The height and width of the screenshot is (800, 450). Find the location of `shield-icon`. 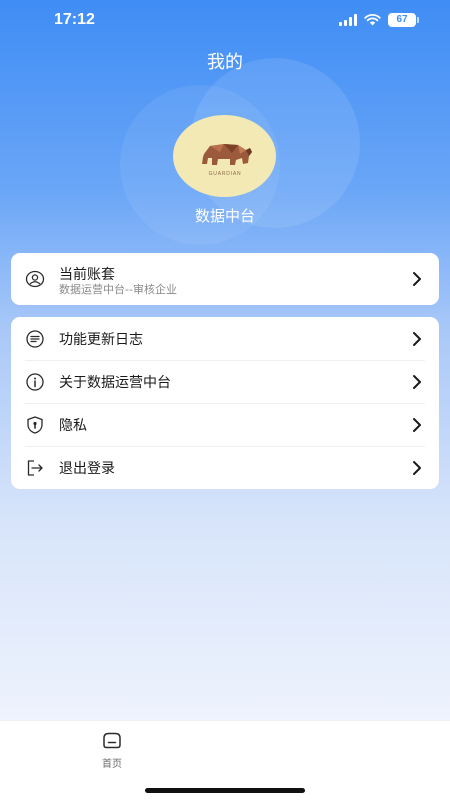

shield-icon is located at coordinates (35, 424).